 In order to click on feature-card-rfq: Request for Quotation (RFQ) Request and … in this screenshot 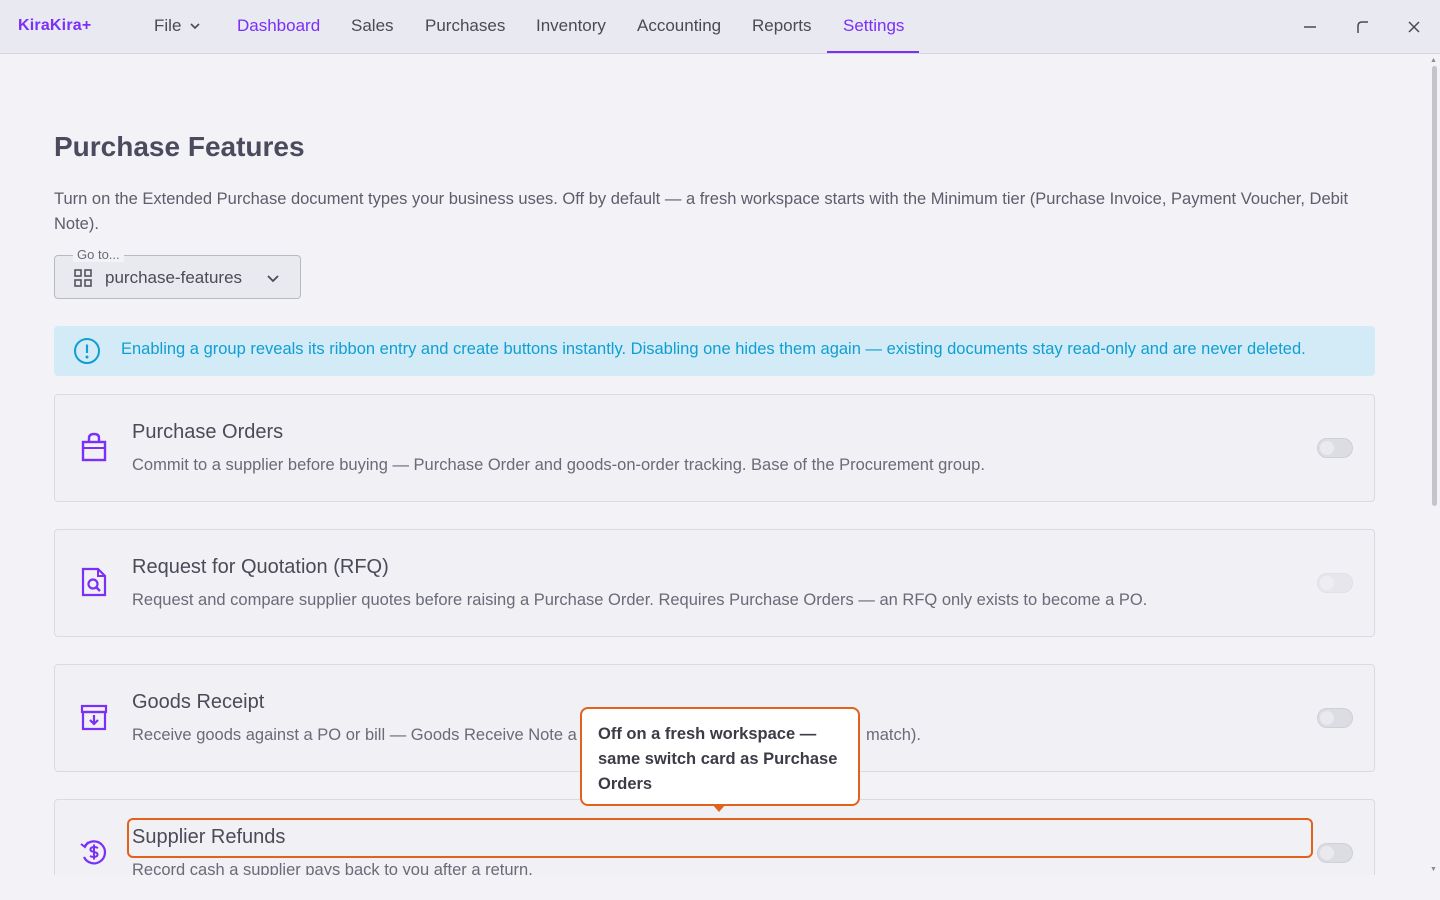, I will do `click(714, 583)`.